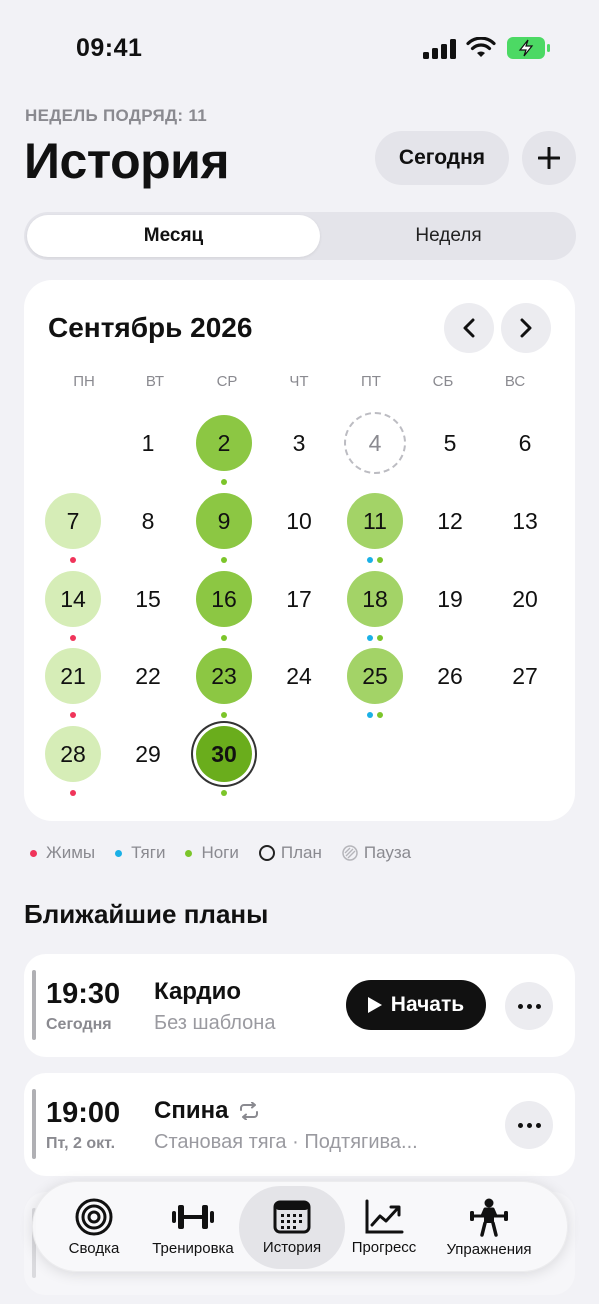 This screenshot has width=599, height=1304. I want to click on tab-summary: Сводка, so click(94, 1227).